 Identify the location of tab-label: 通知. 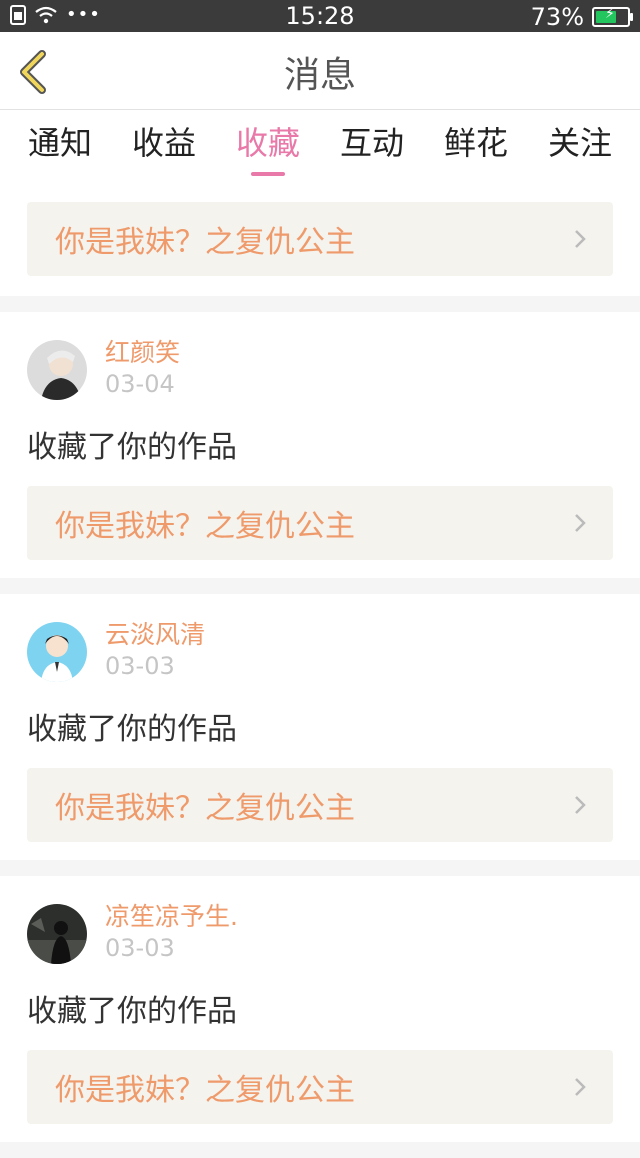
(59, 143).